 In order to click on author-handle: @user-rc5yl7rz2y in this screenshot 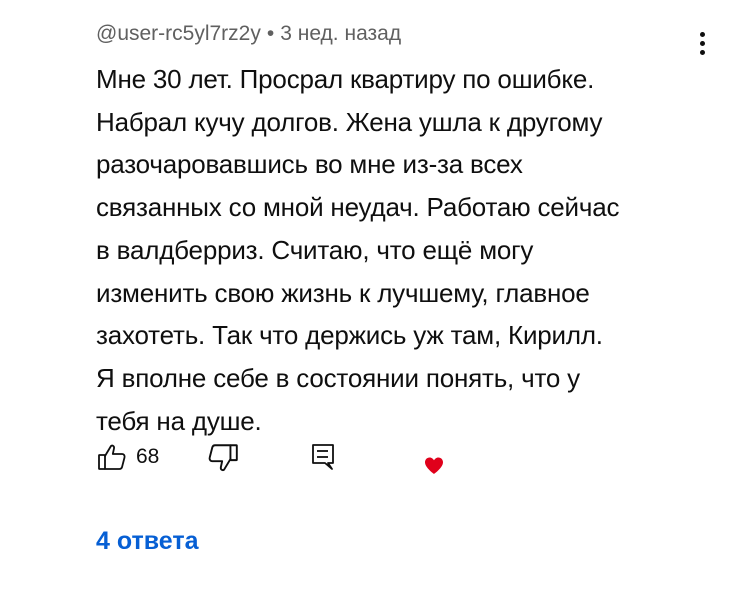, I will do `click(178, 33)`.